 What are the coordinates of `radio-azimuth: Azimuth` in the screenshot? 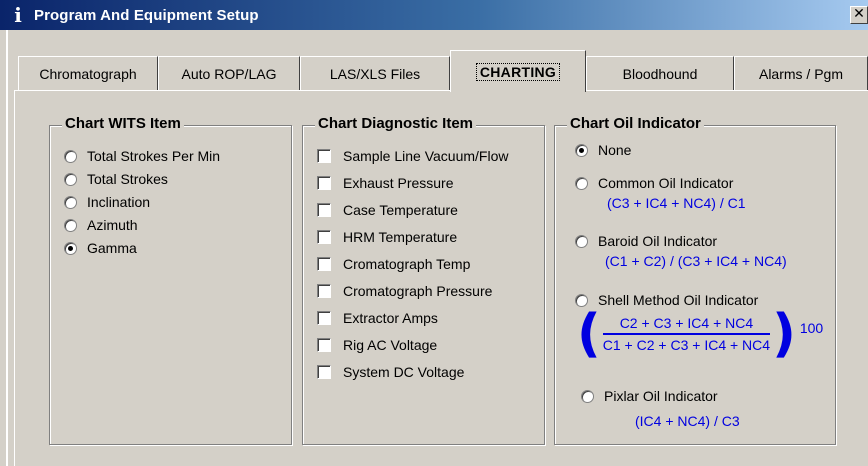 It's located at (101, 225).